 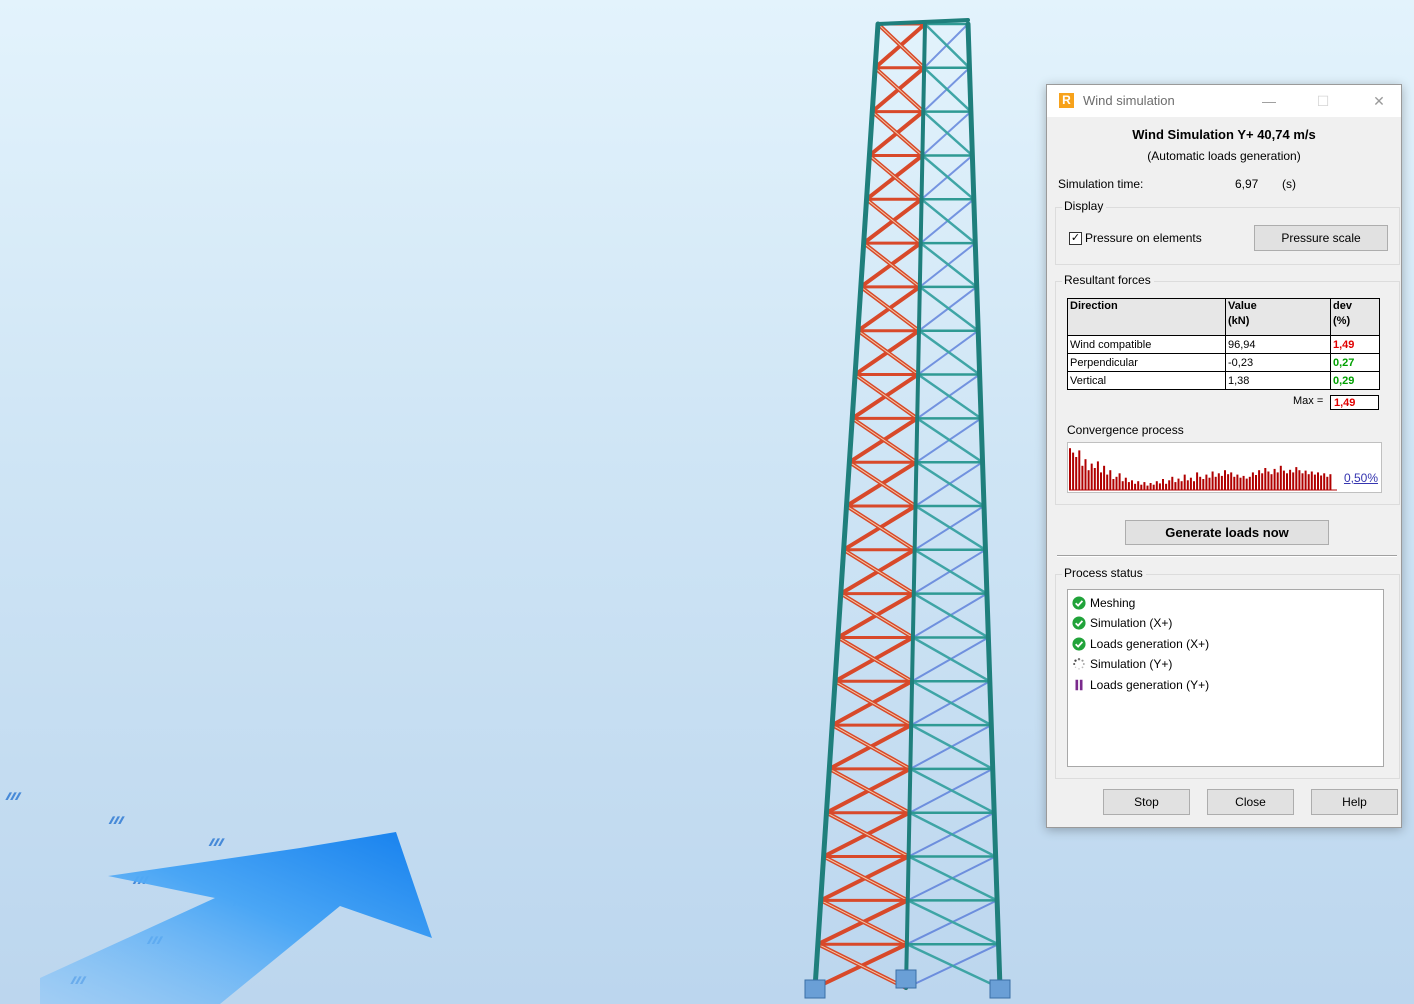 What do you see at coordinates (1224, 156) in the screenshot?
I see `simulation-subtitle: (Automatic loads generation)` at bounding box center [1224, 156].